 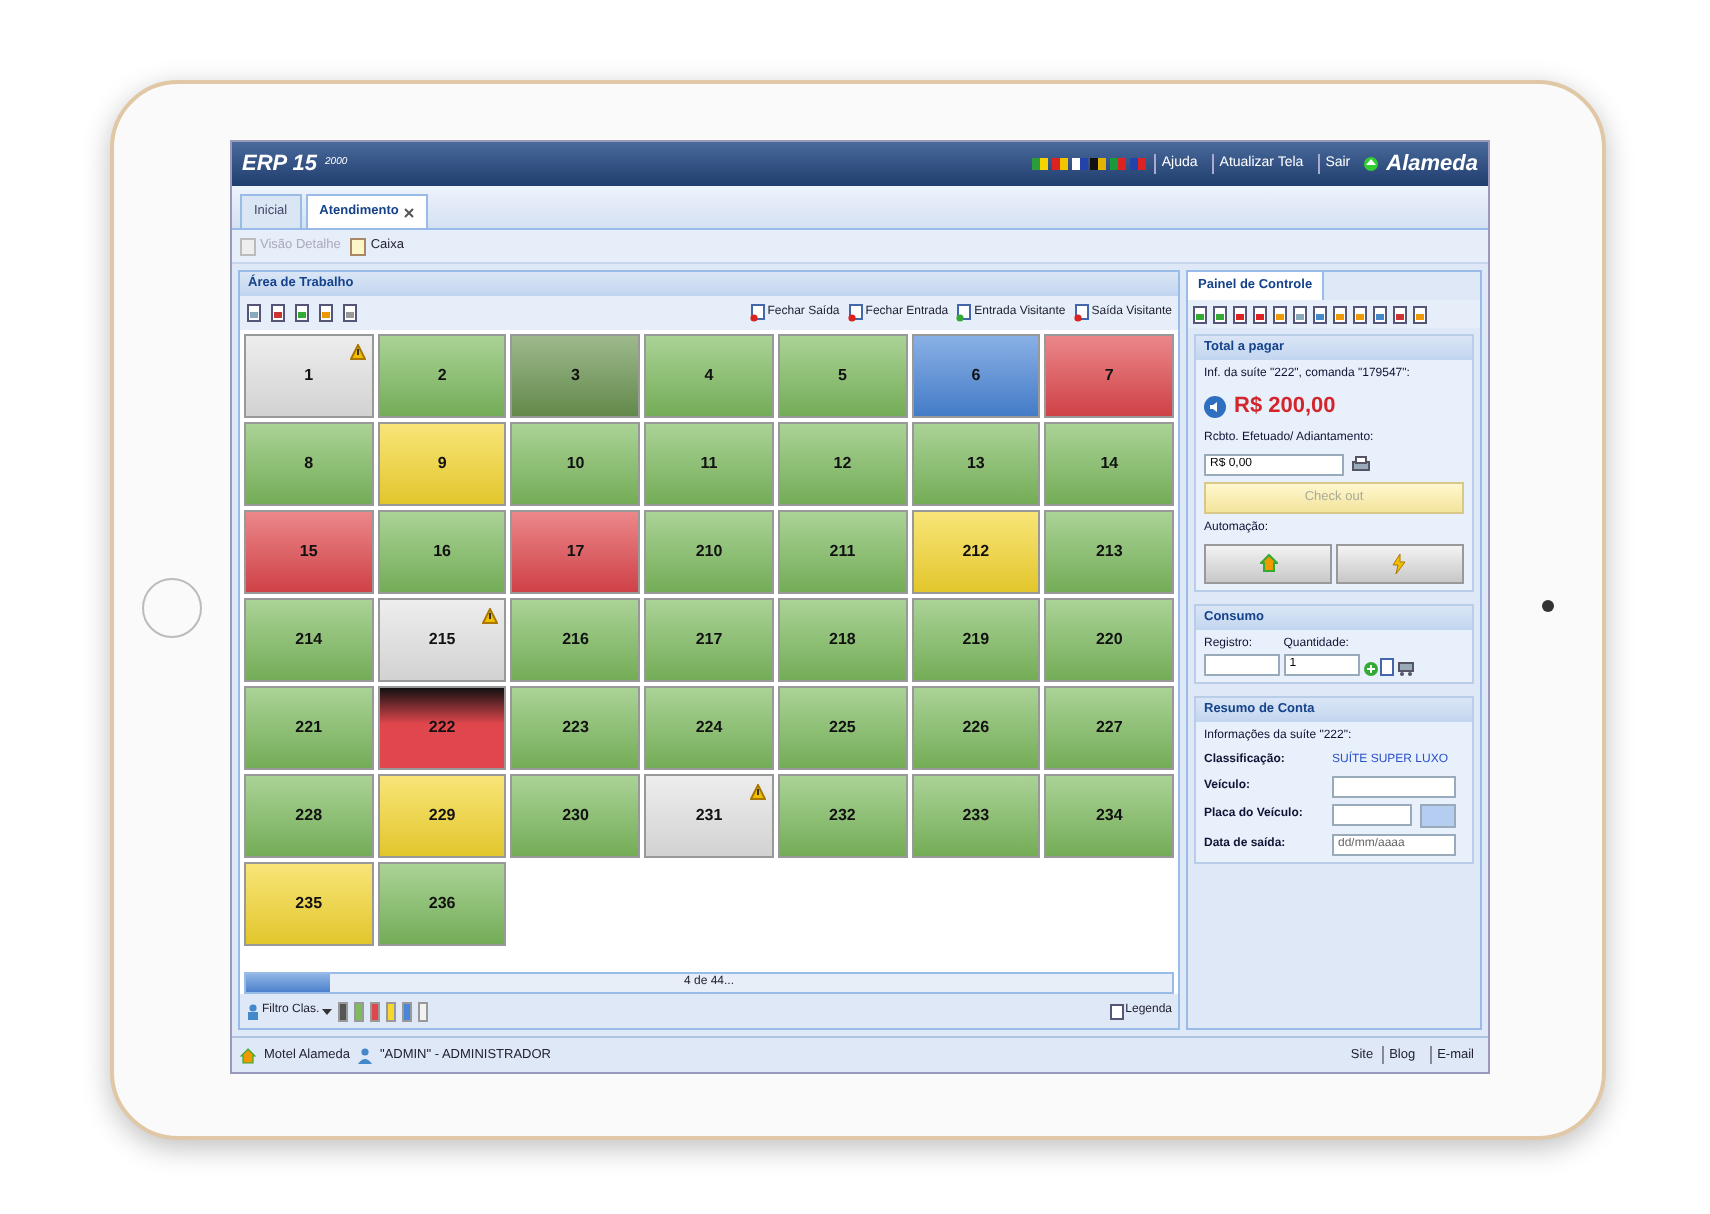 What do you see at coordinates (709, 816) in the screenshot?
I see `room-tile: 231` at bounding box center [709, 816].